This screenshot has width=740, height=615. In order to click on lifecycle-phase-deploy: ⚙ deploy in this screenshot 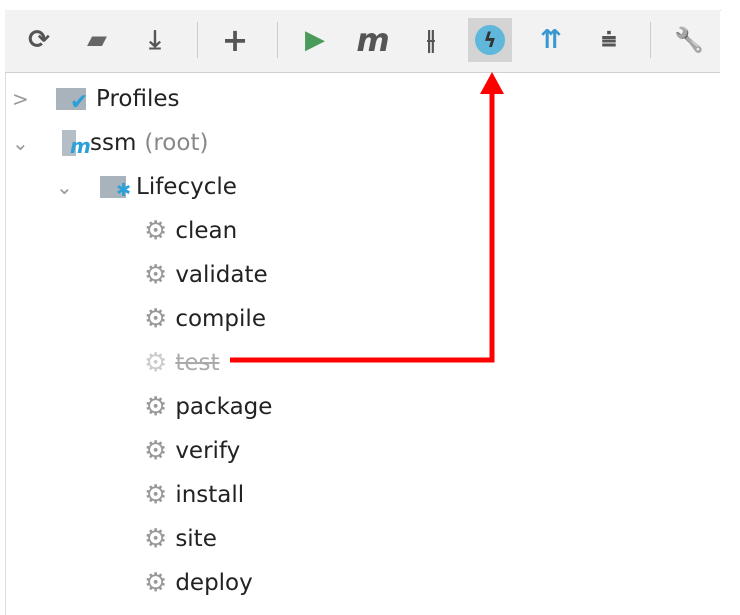, I will do `click(198, 583)`.